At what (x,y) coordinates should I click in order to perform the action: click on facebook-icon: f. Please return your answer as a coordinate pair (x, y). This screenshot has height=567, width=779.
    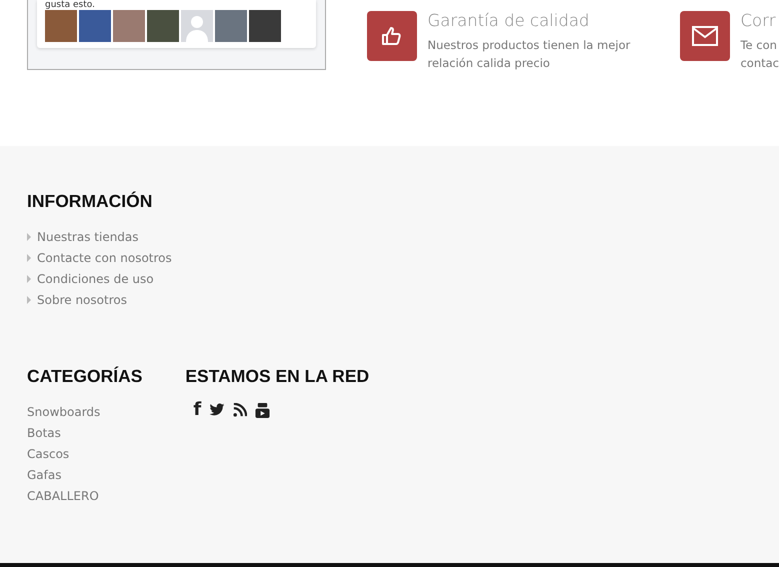
    Looking at the image, I should click on (197, 410).